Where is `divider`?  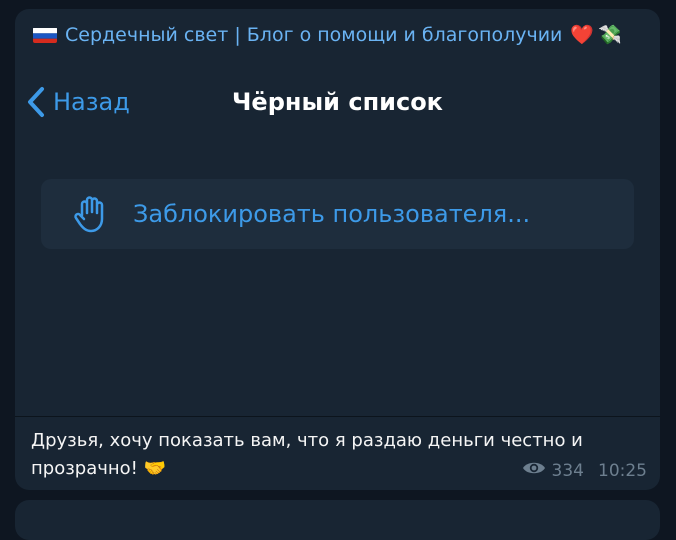 divider is located at coordinates (337, 416).